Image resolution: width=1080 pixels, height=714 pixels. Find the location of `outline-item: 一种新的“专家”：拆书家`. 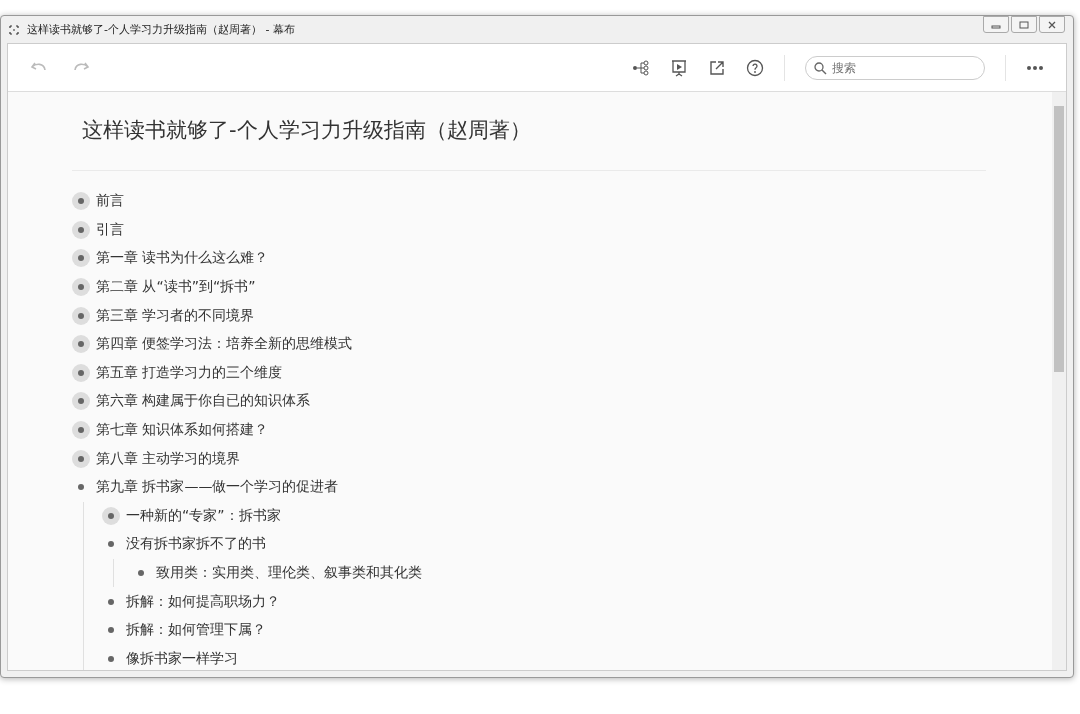

outline-item: 一种新的“专家”：拆书家 is located at coordinates (203, 515).